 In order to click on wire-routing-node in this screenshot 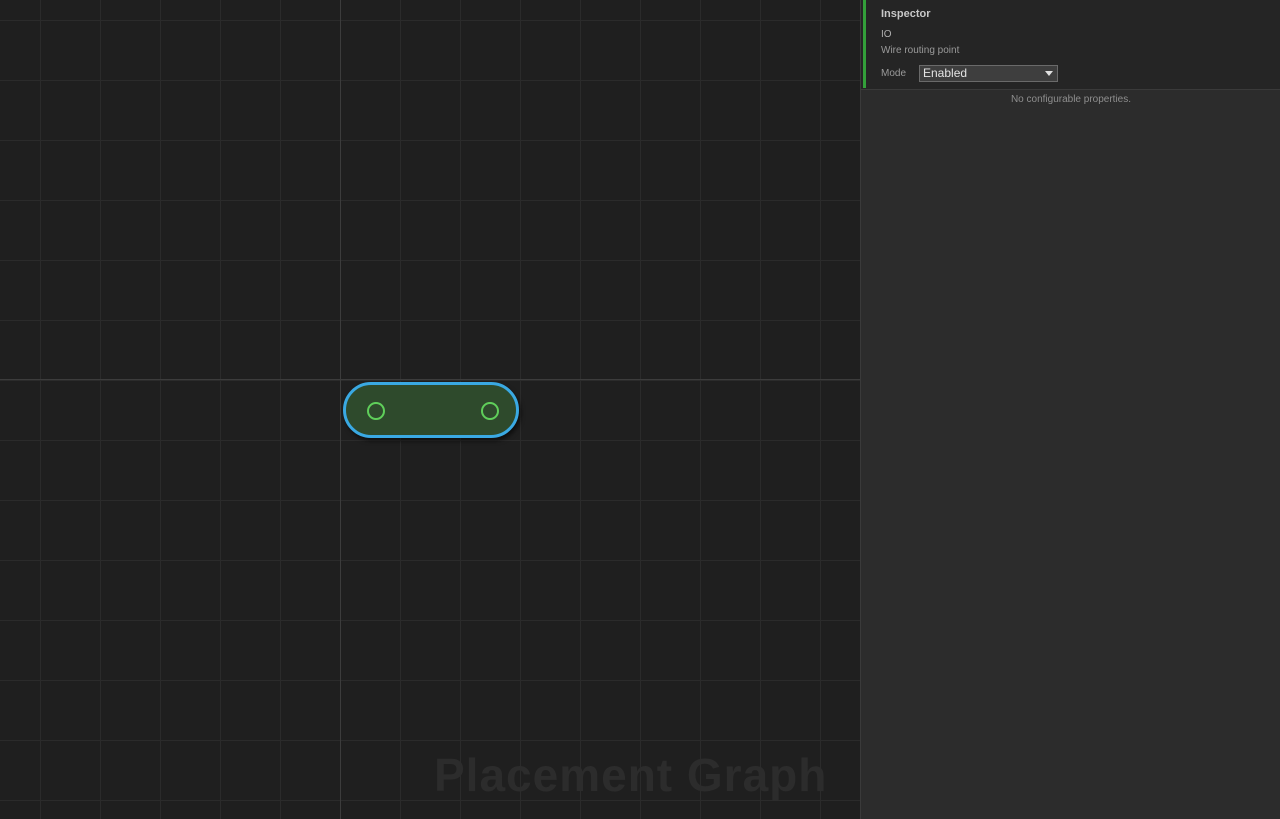, I will do `click(431, 410)`.